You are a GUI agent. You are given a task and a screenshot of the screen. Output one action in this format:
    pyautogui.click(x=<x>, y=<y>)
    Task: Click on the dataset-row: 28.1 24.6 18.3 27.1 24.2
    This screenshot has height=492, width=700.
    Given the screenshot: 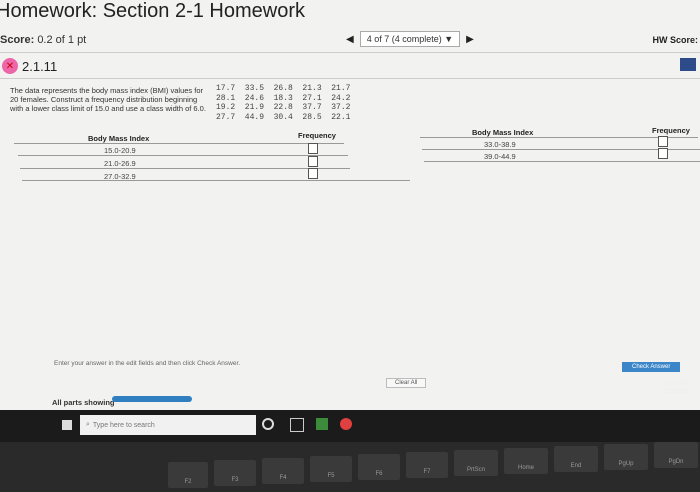 What is the action you would take?
    pyautogui.click(x=283, y=98)
    